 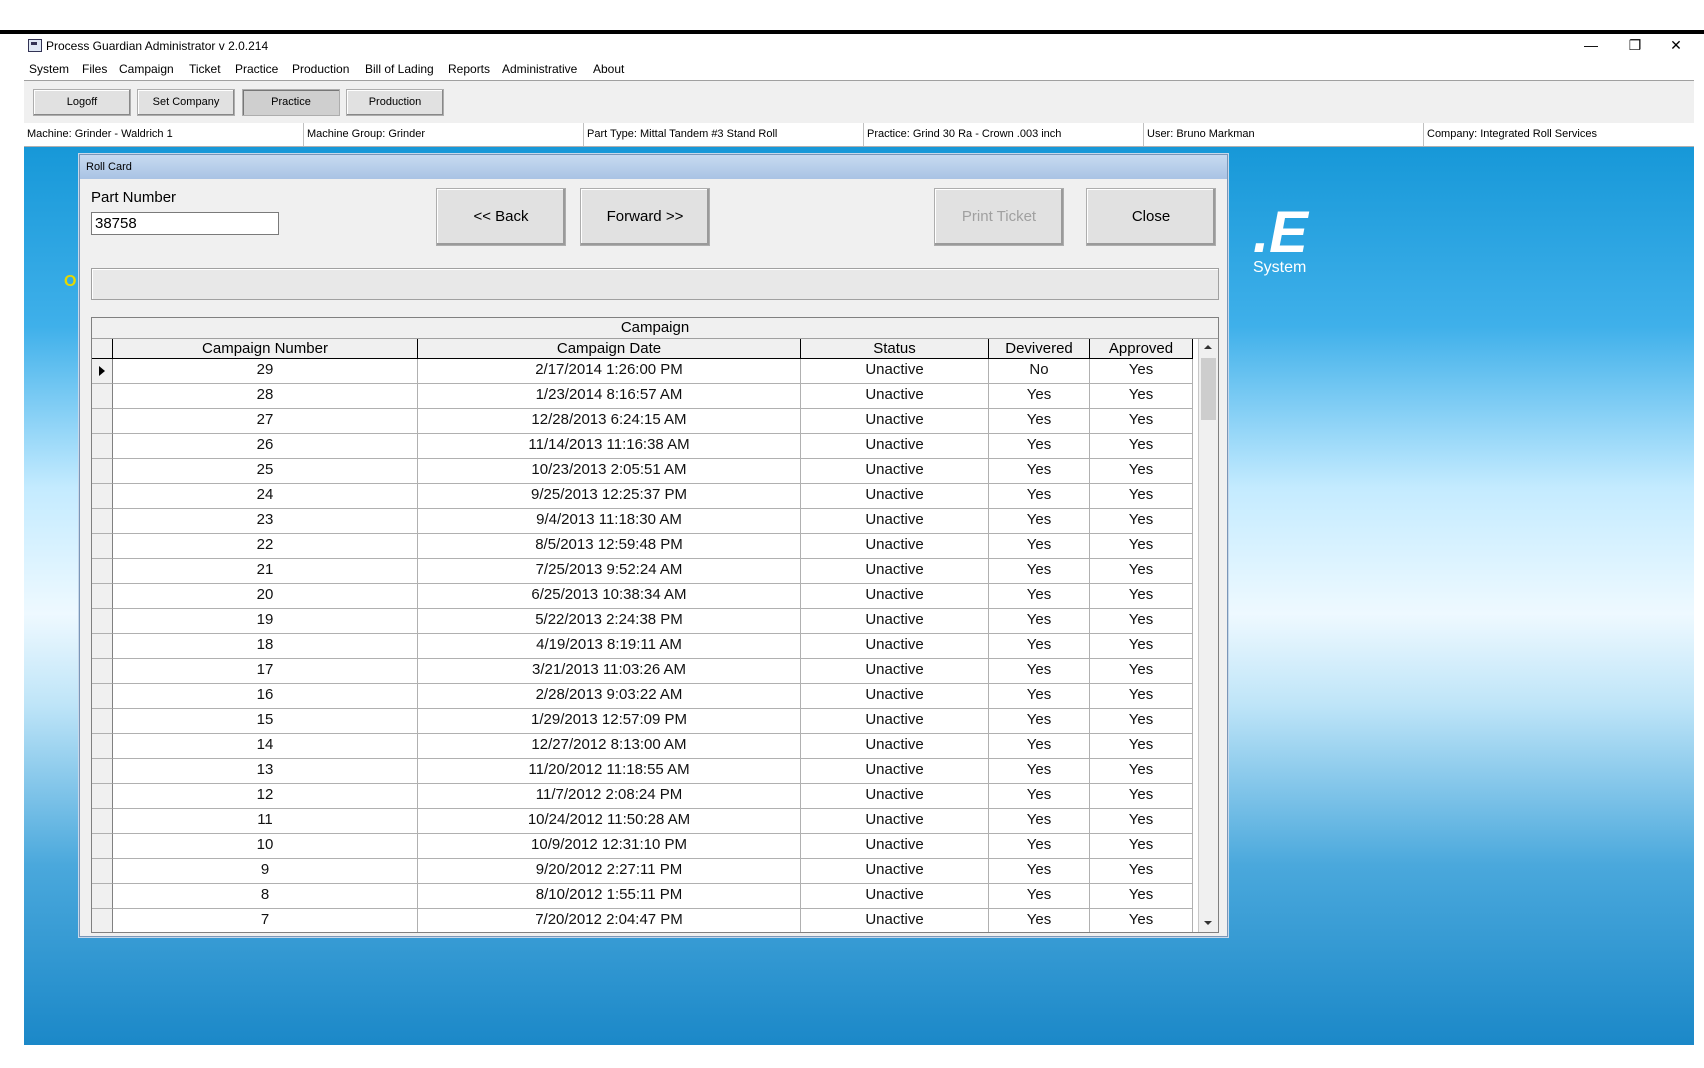 What do you see at coordinates (609, 349) in the screenshot?
I see `col-campaign-date: Campaign Date` at bounding box center [609, 349].